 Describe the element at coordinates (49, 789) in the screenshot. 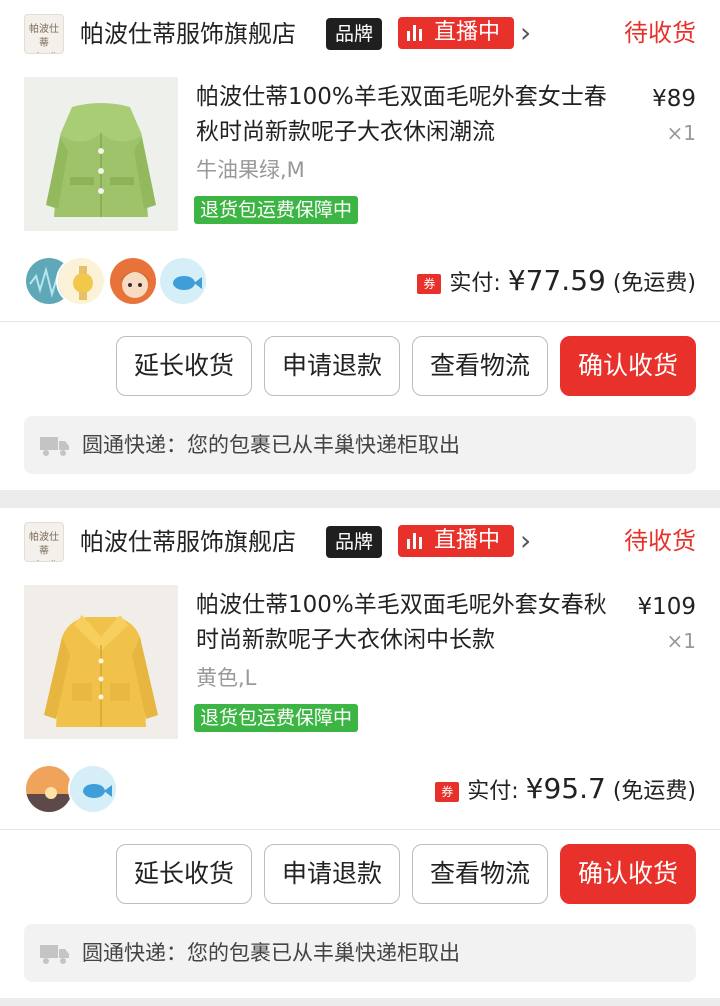

I see `sunset-avatar` at that location.